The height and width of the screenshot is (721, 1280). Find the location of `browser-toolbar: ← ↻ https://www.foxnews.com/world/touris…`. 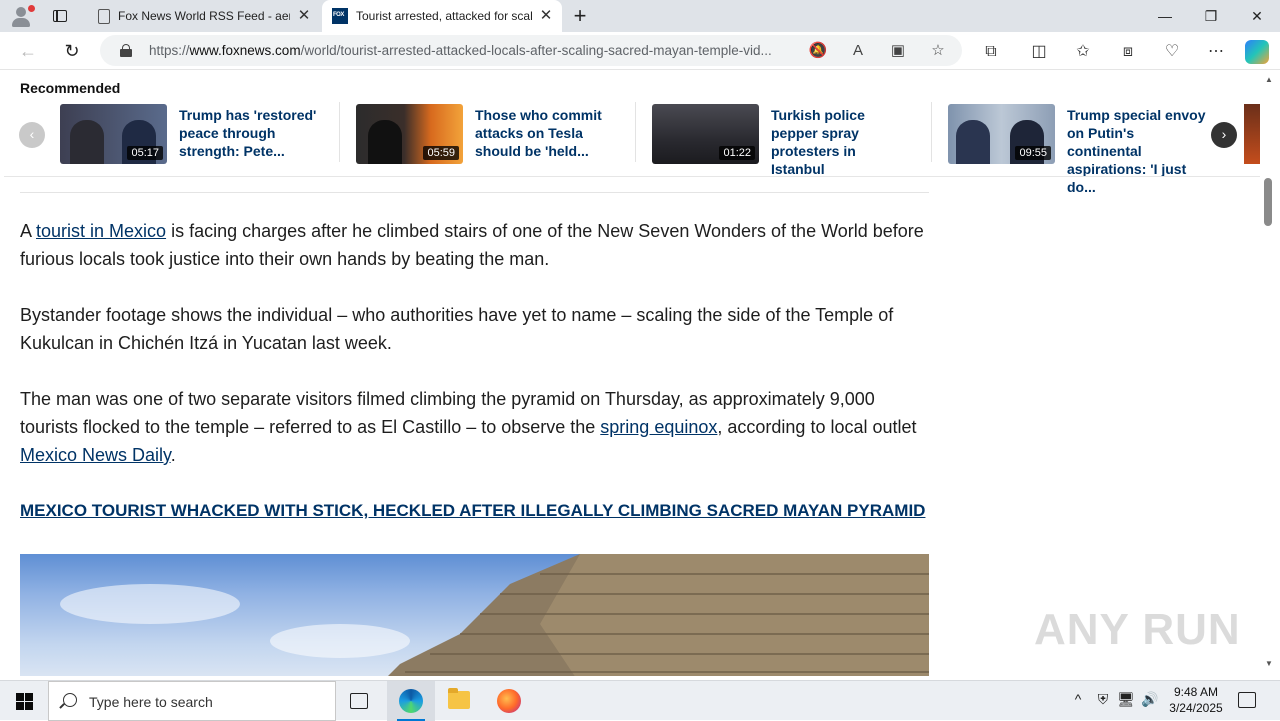

browser-toolbar: ← ↻ https://www.foxnews.com/world/touris… is located at coordinates (640, 51).